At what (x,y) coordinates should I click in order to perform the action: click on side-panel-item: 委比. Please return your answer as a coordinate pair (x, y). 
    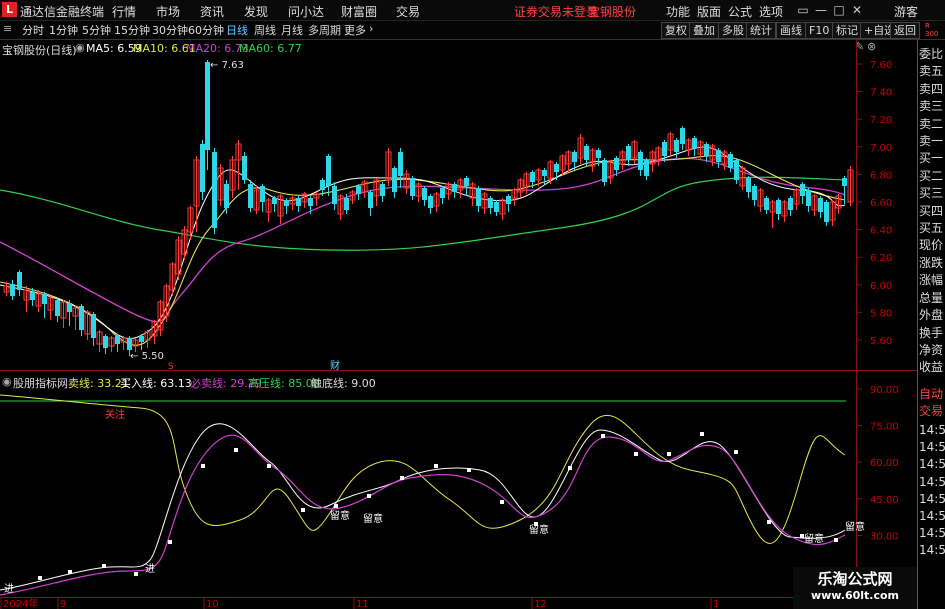
    Looking at the image, I should click on (931, 54).